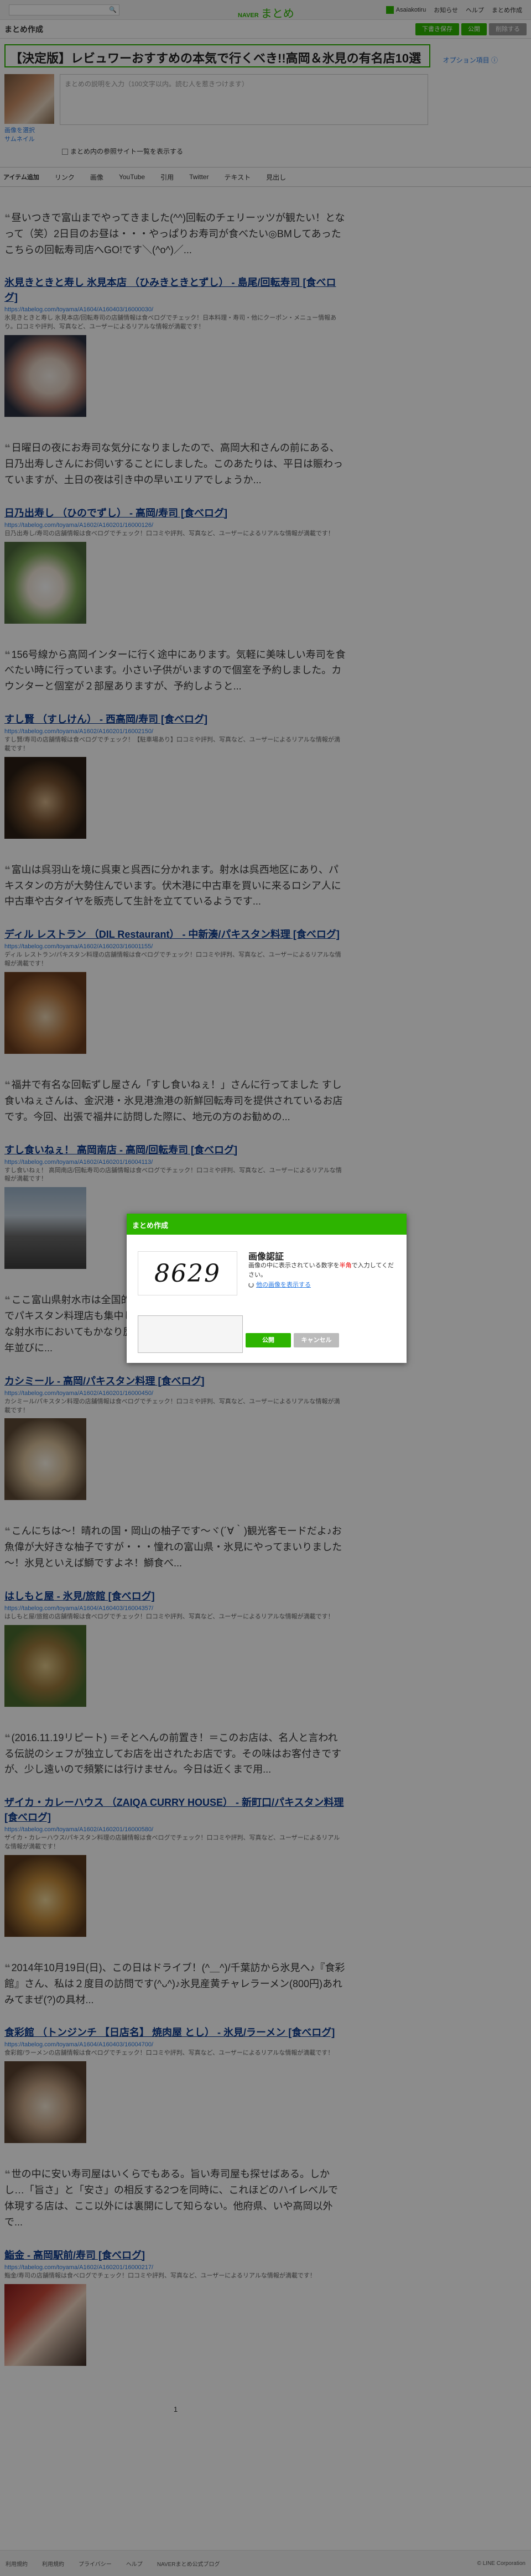 The height and width of the screenshot is (2576, 531). What do you see at coordinates (187, 1273) in the screenshot?
I see `captcha-image: 8629` at bounding box center [187, 1273].